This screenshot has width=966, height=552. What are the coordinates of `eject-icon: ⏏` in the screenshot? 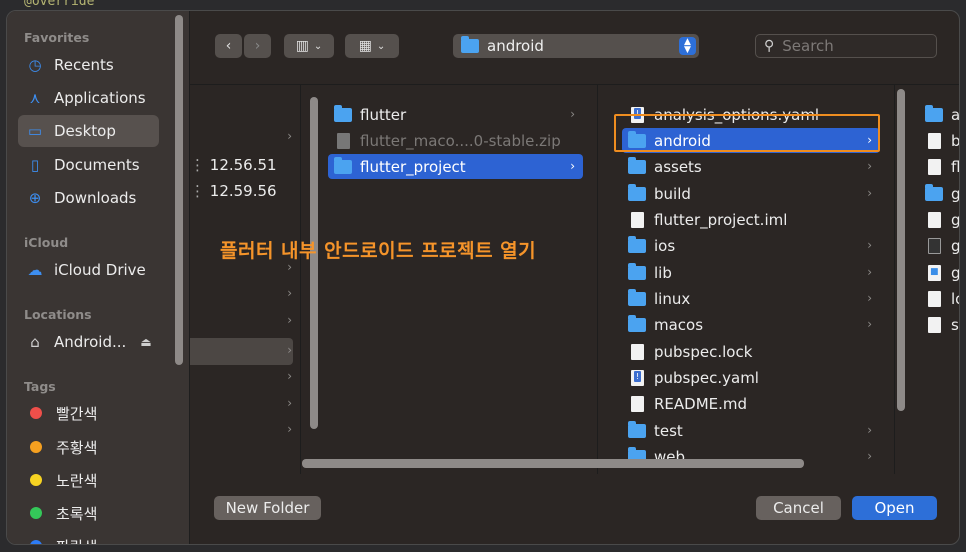 It's located at (145, 342).